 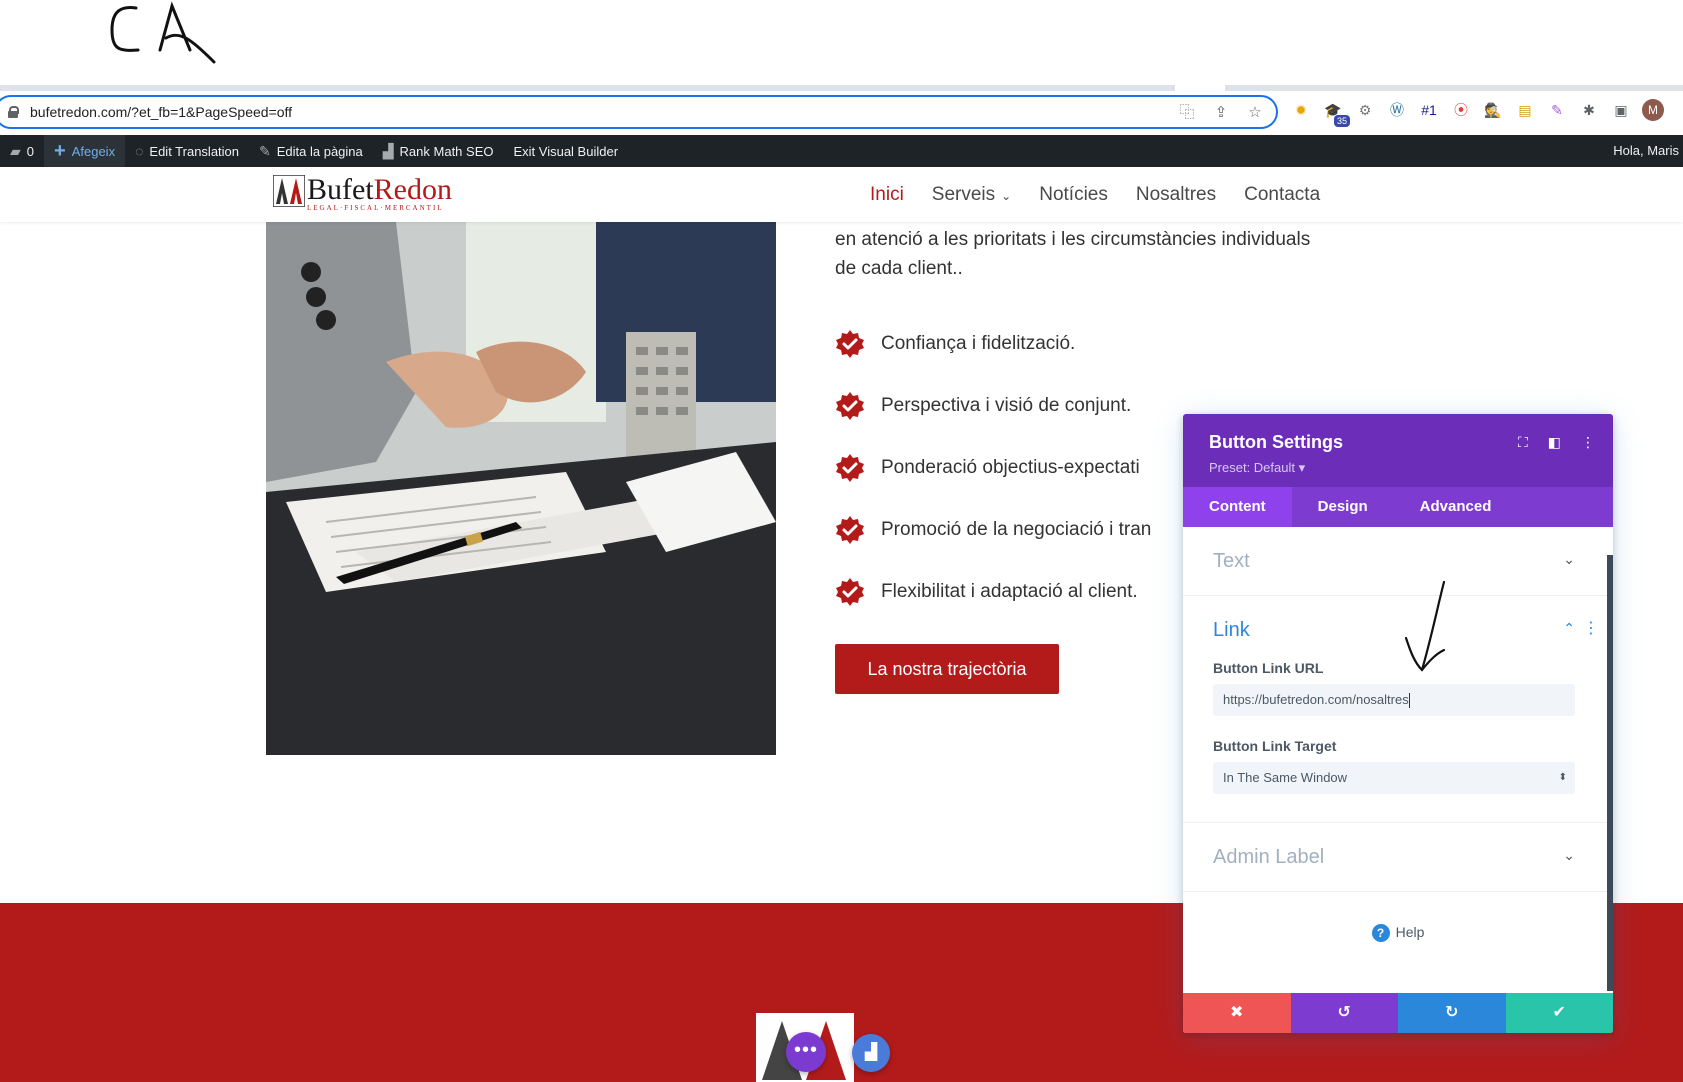 What do you see at coordinates (187, 151) in the screenshot?
I see `edit-translation-item: ◌ Edit Translation` at bounding box center [187, 151].